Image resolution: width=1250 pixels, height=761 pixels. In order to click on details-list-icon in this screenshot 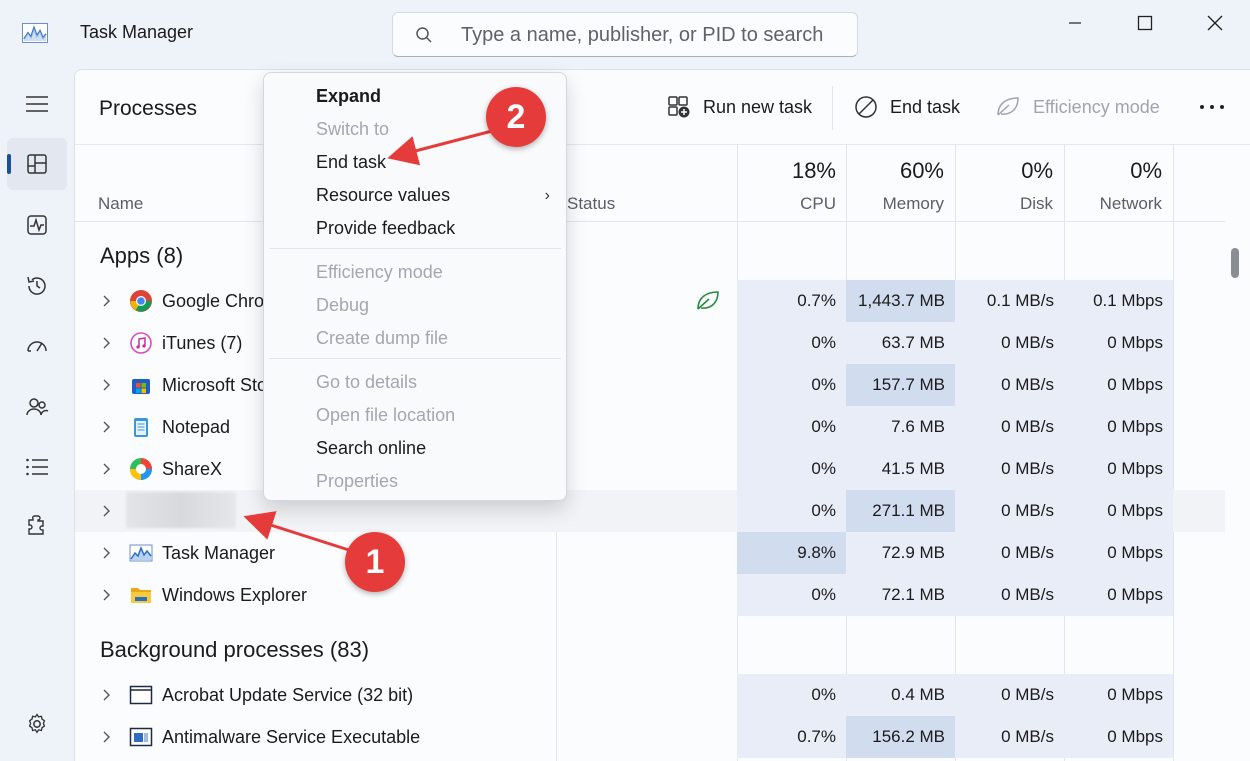, I will do `click(37, 467)`.